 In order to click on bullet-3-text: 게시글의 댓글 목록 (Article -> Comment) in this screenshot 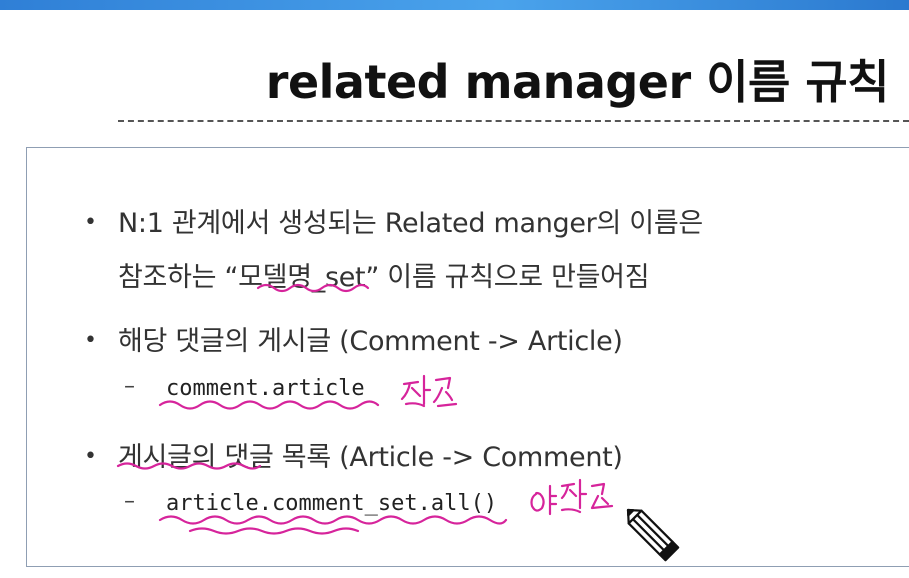, I will do `click(370, 457)`.